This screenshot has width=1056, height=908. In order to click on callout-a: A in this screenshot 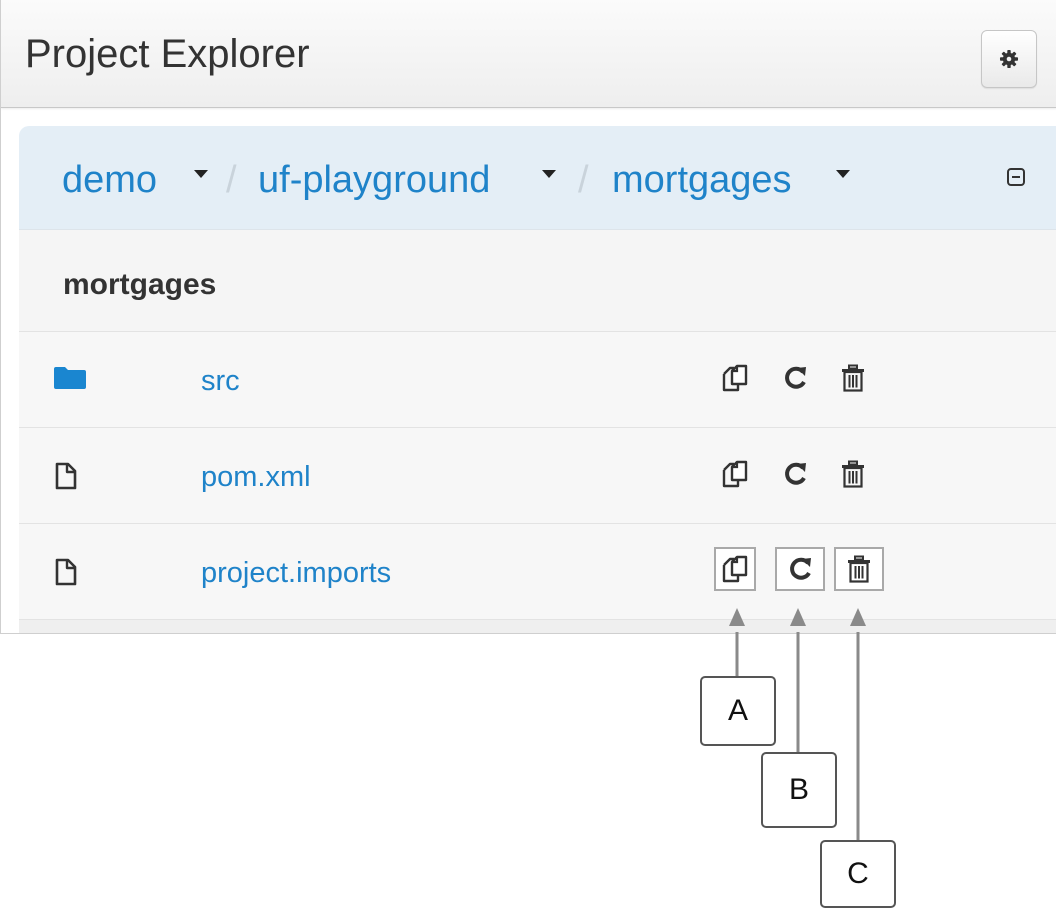, I will do `click(738, 711)`.